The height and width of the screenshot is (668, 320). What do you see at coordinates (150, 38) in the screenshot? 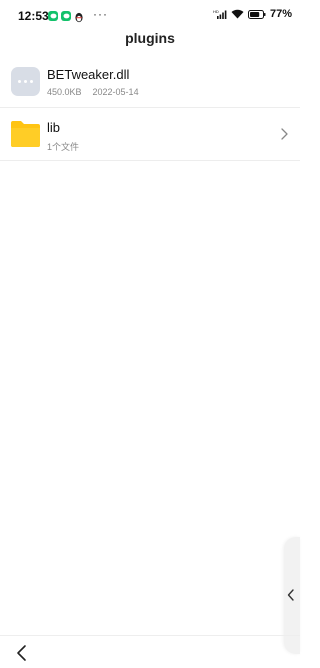
I see `page-title: plugins` at bounding box center [150, 38].